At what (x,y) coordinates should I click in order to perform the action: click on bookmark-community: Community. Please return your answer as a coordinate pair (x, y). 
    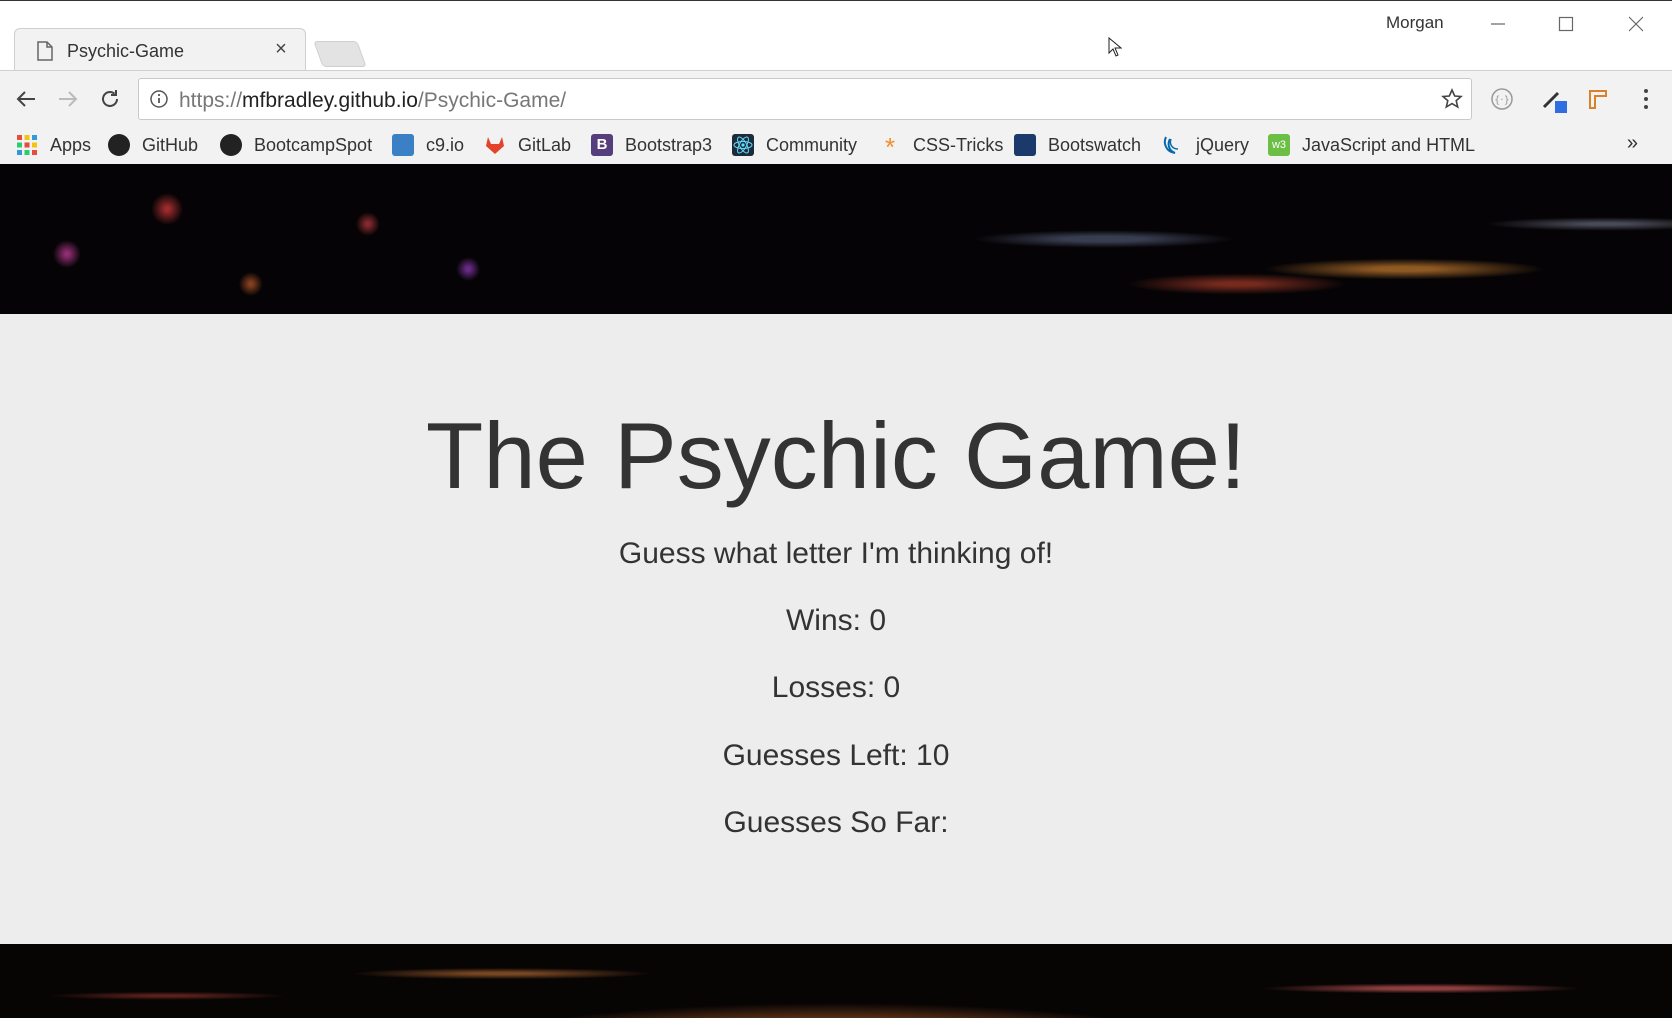
    Looking at the image, I should click on (794, 145).